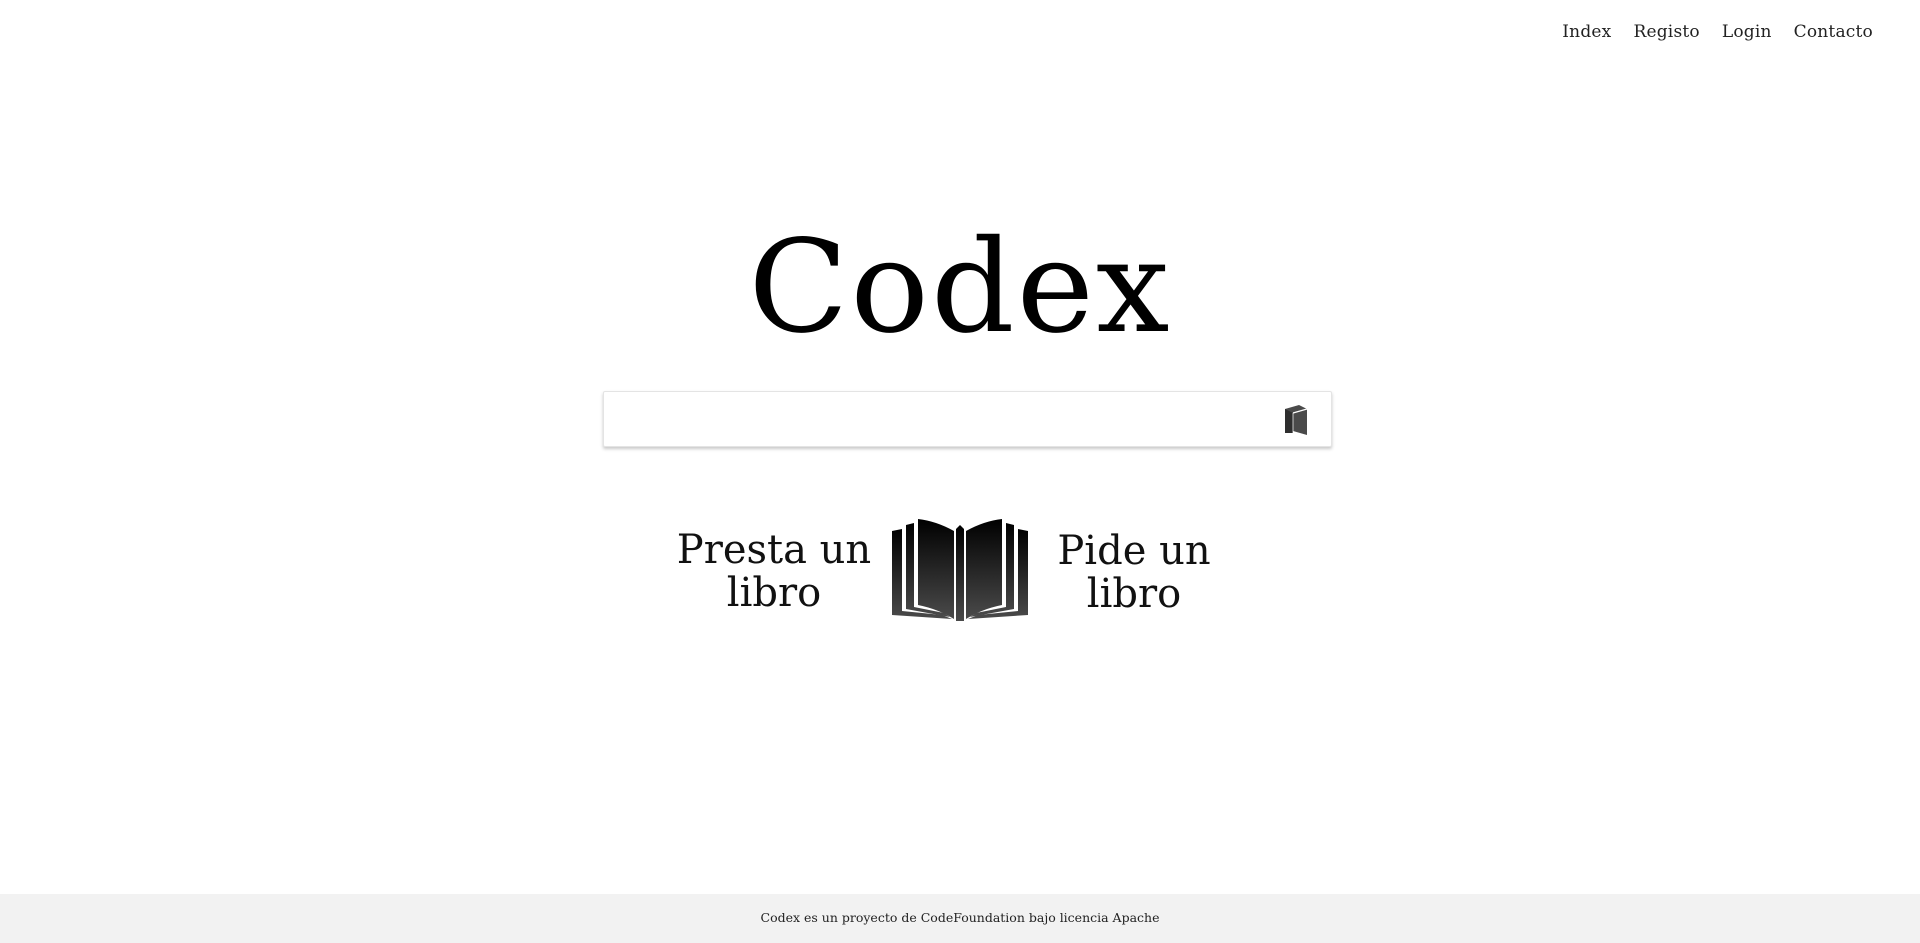  What do you see at coordinates (774, 550) in the screenshot?
I see `lend-book-line-1: Presta un` at bounding box center [774, 550].